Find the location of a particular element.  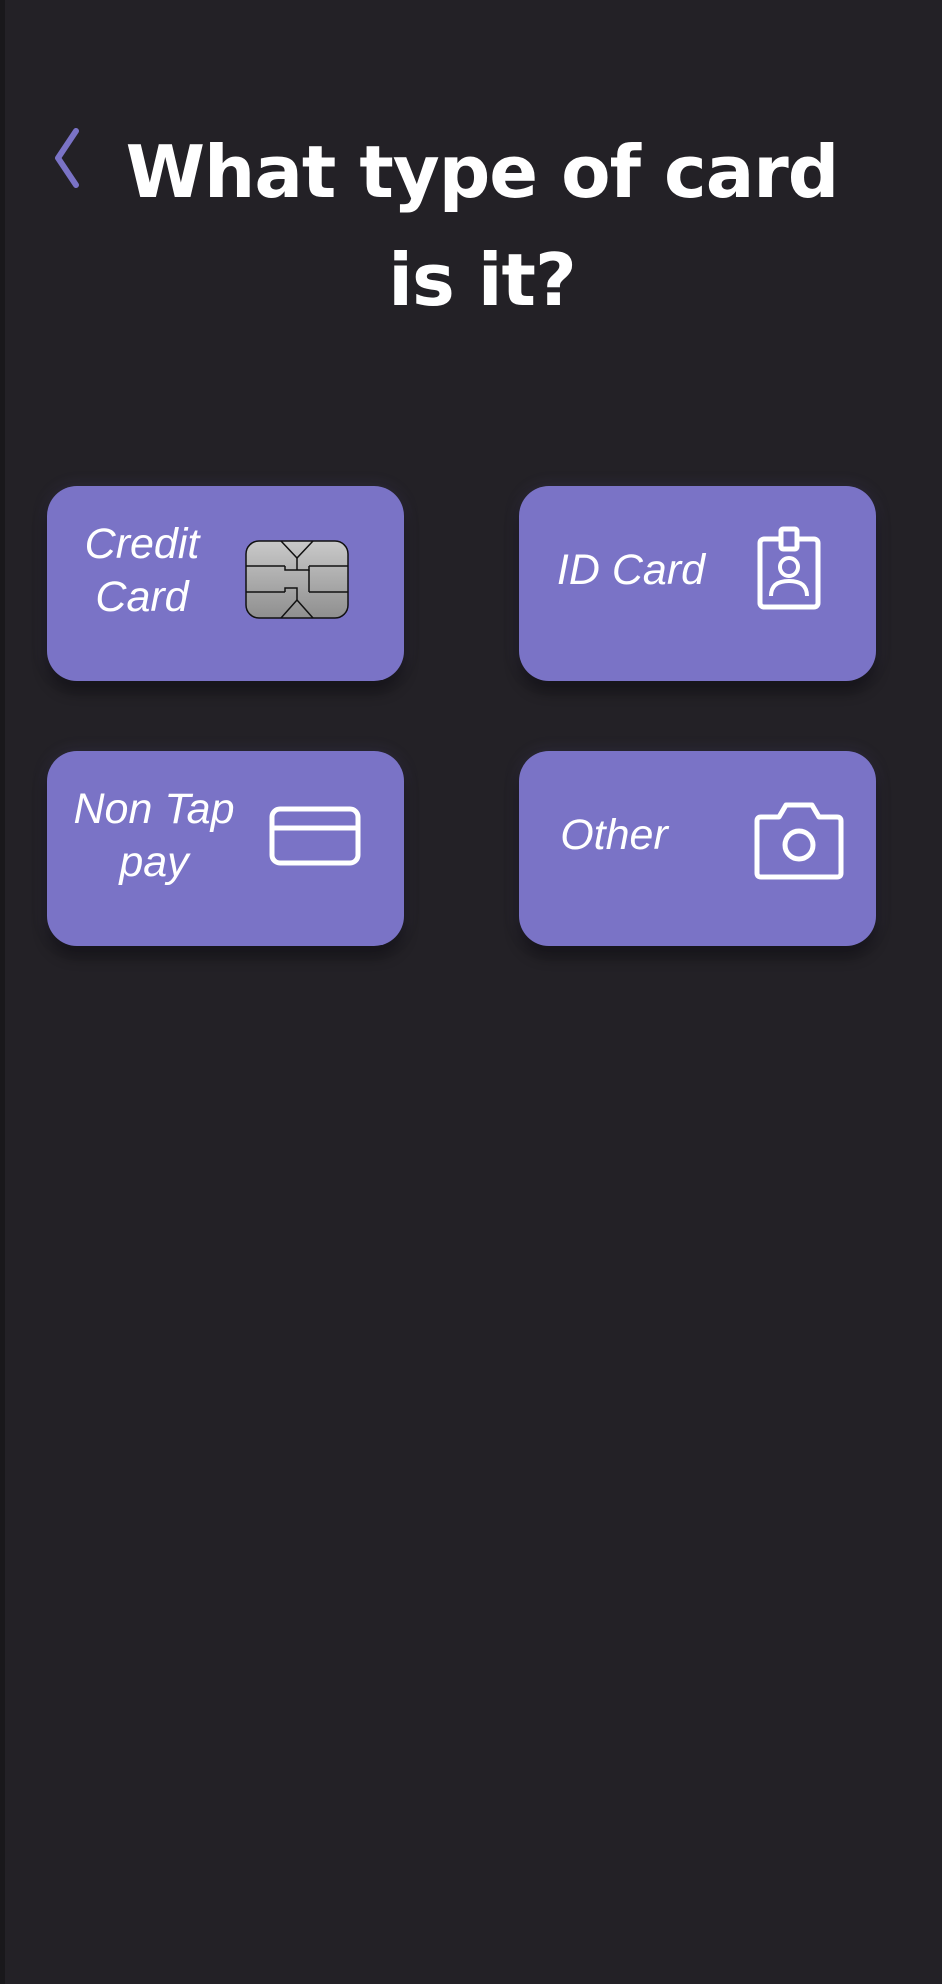

non-tap-pay-label-line1: Non Tap is located at coordinates (154, 809).